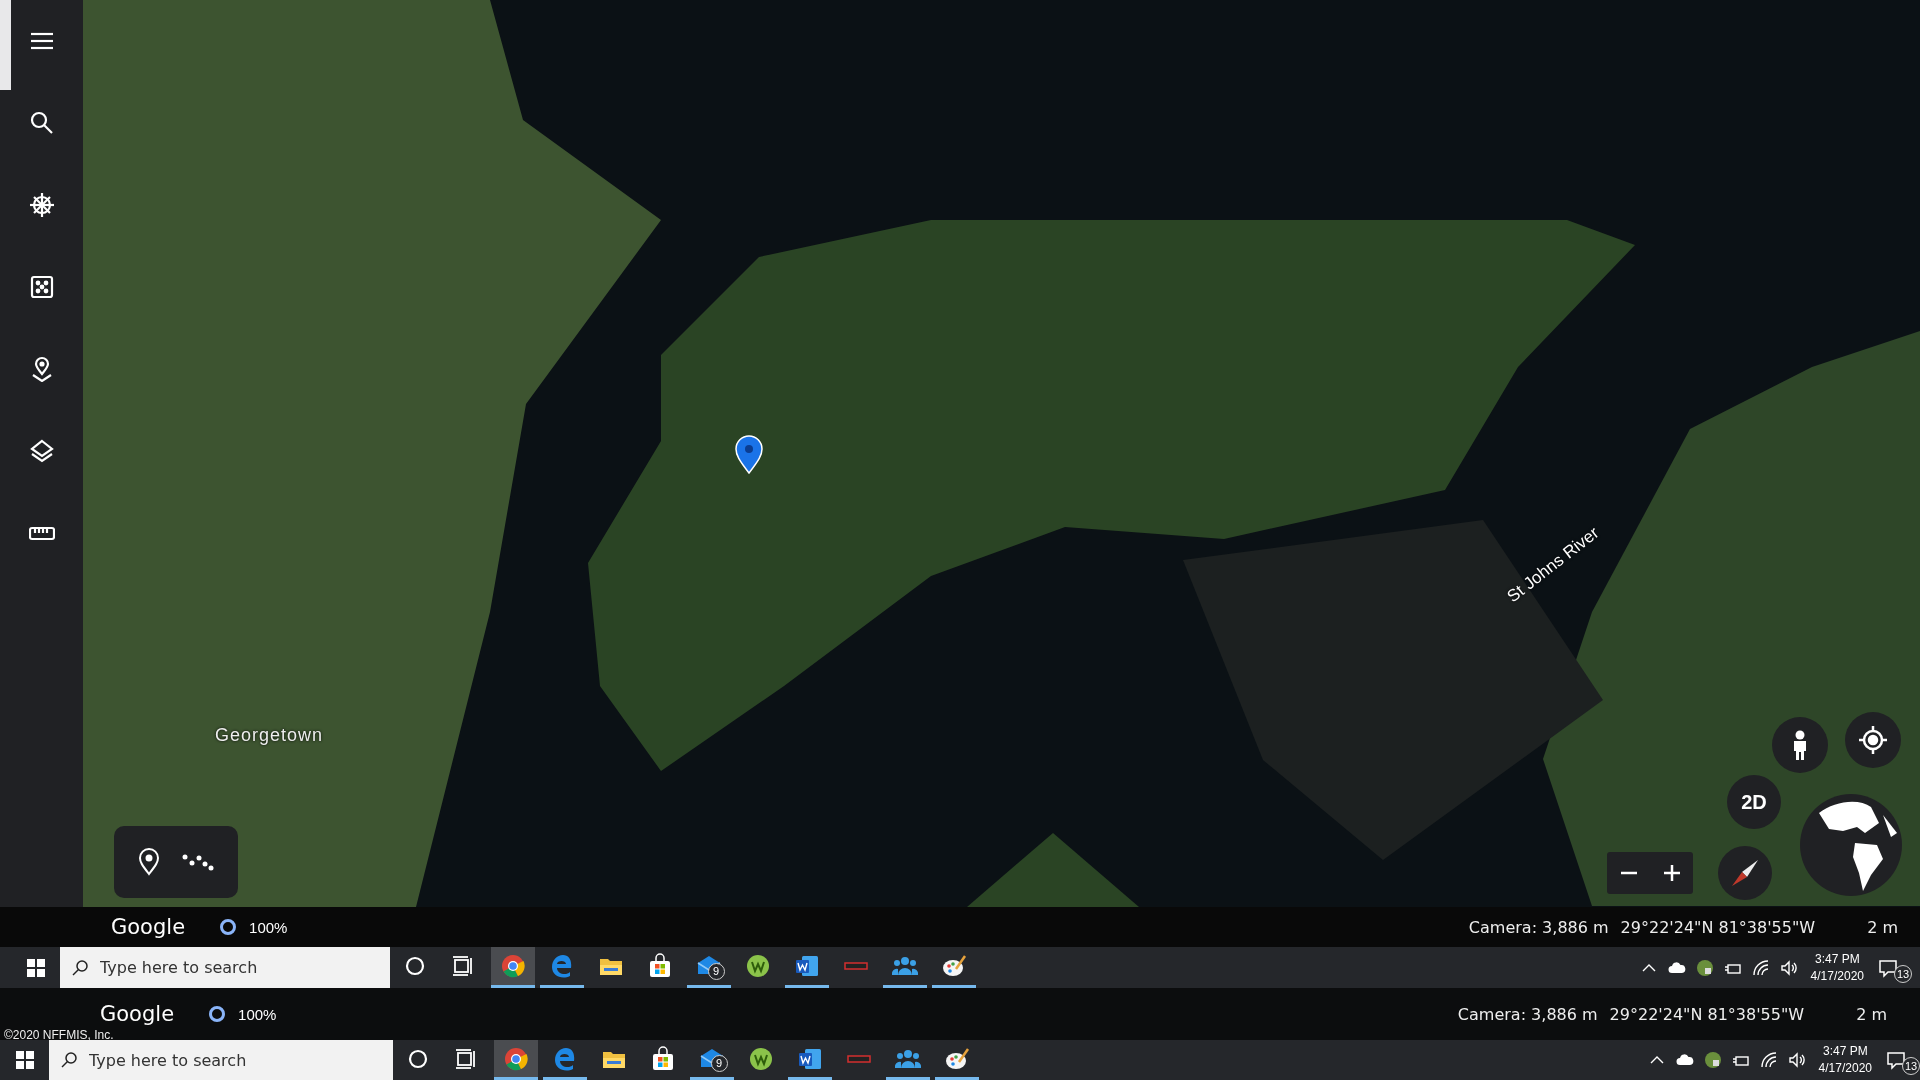  I want to click on placemark-icon, so click(149, 862).